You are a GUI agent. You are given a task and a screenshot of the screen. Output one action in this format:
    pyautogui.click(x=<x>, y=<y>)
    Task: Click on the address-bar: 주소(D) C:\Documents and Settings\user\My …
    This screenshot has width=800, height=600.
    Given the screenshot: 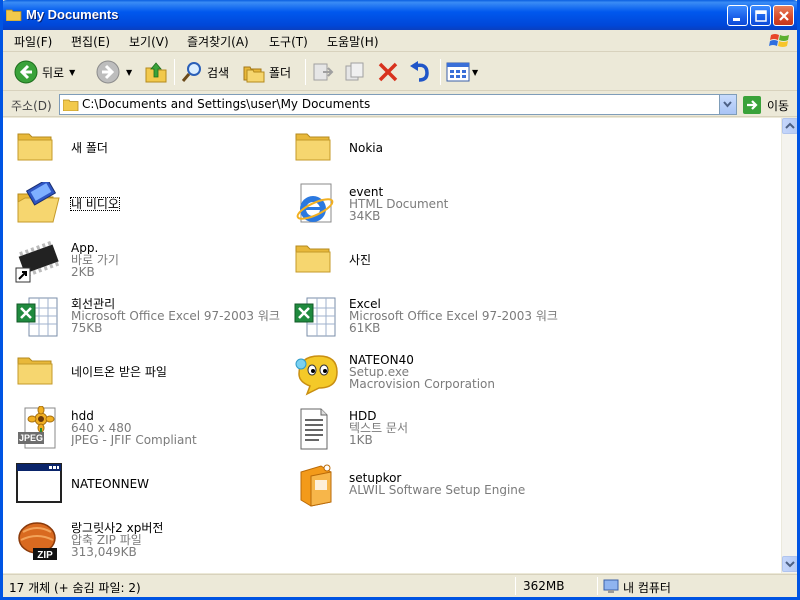 What is the action you would take?
    pyautogui.click(x=400, y=104)
    